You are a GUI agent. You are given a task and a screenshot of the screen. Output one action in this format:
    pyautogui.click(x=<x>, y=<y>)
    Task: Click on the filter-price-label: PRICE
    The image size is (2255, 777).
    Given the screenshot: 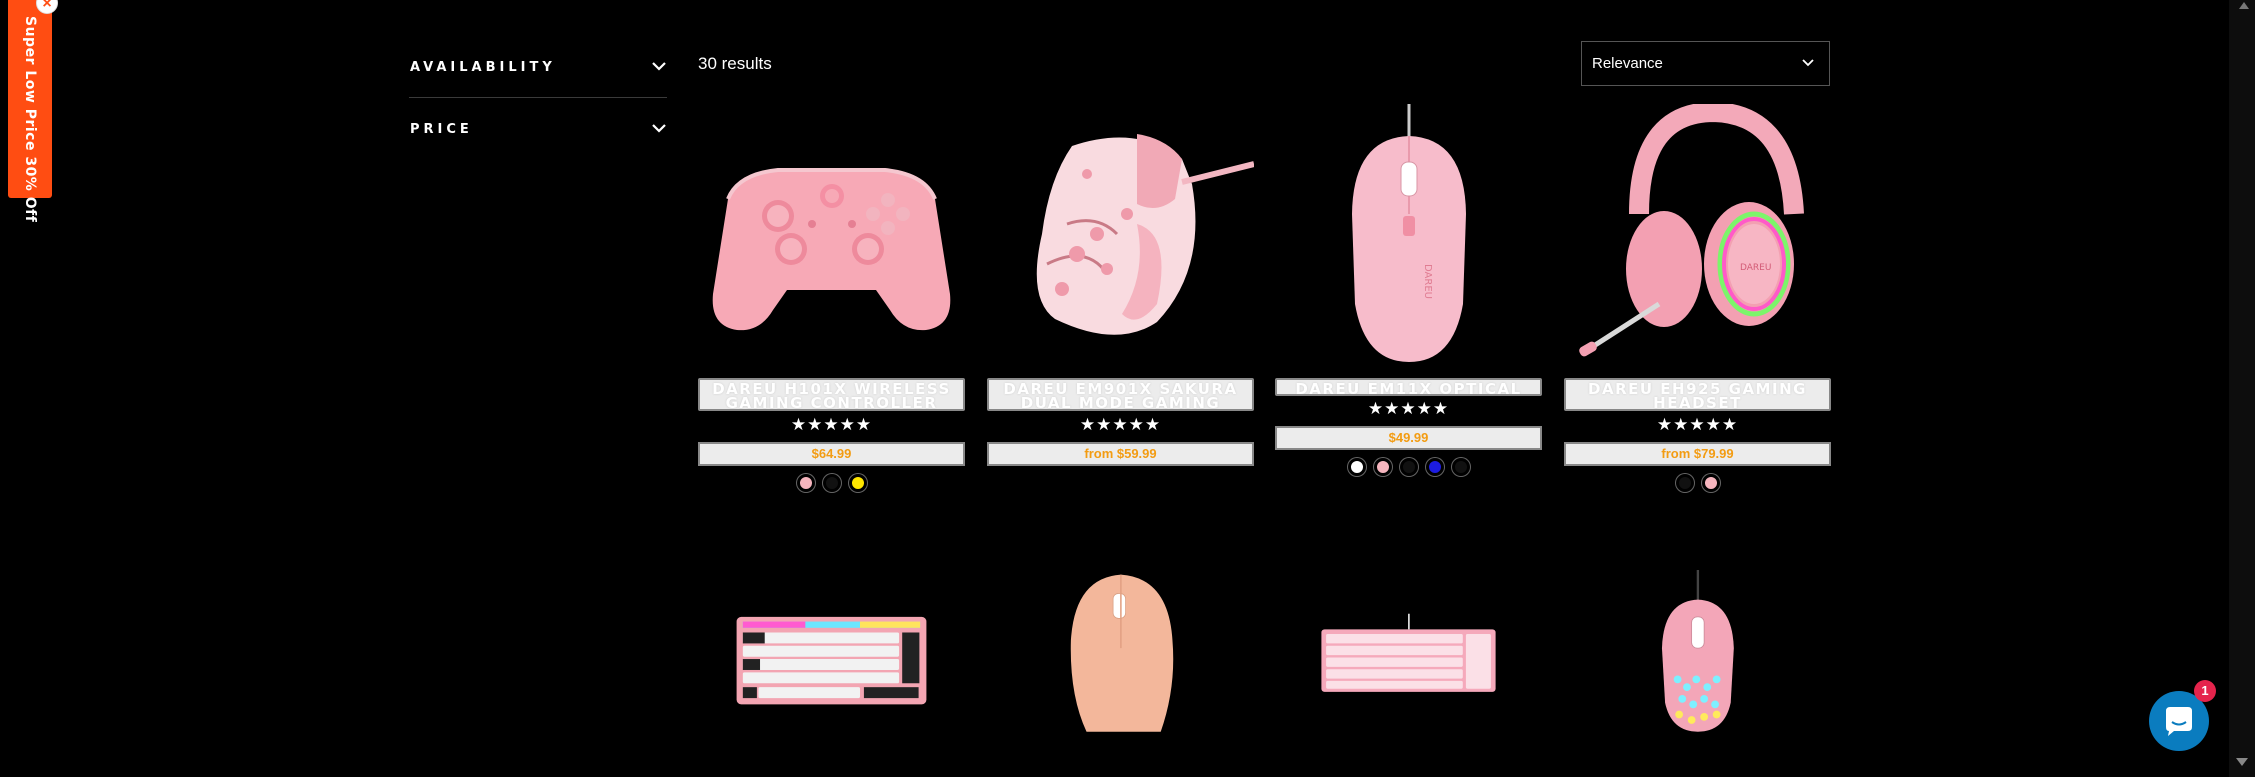 What is the action you would take?
    pyautogui.click(x=441, y=129)
    